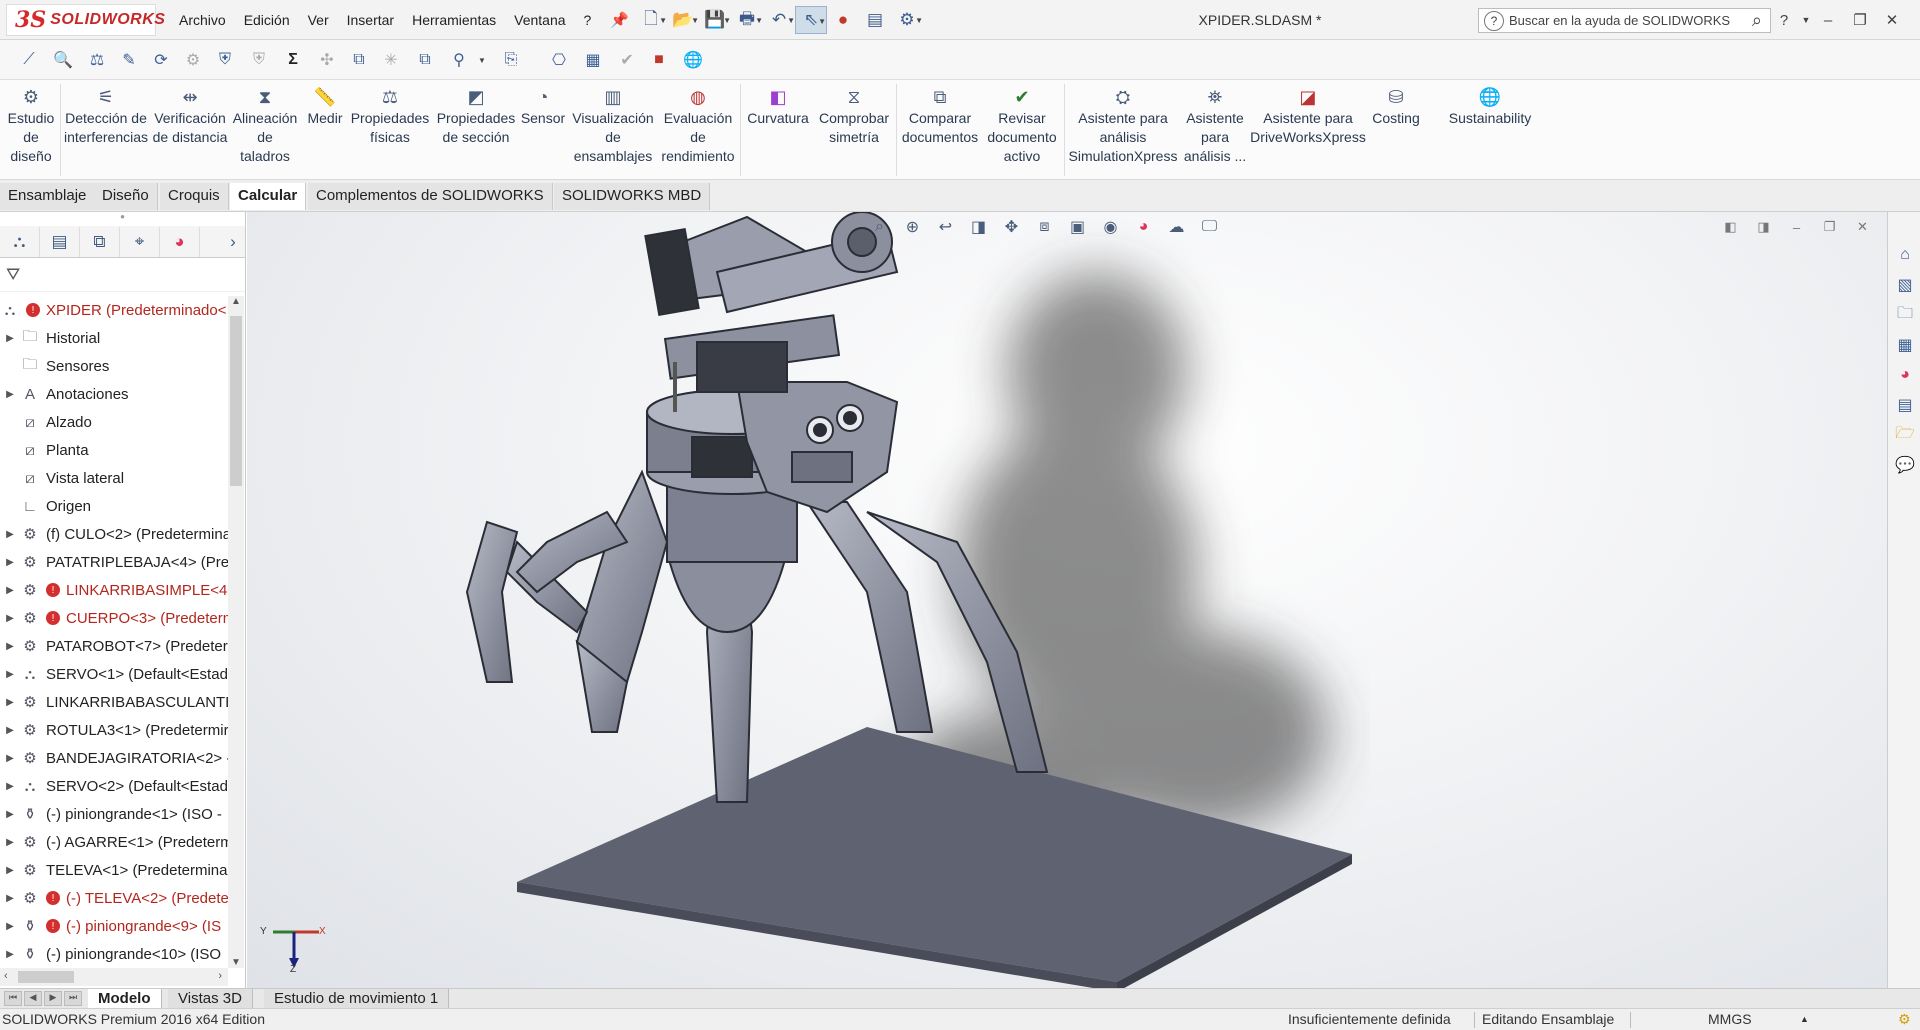 The height and width of the screenshot is (1030, 1920). Describe the element at coordinates (114, 758) in the screenshot. I see `tree-item: ▶ ⚙ BANDEJAGIRATORIA<2> -` at that location.